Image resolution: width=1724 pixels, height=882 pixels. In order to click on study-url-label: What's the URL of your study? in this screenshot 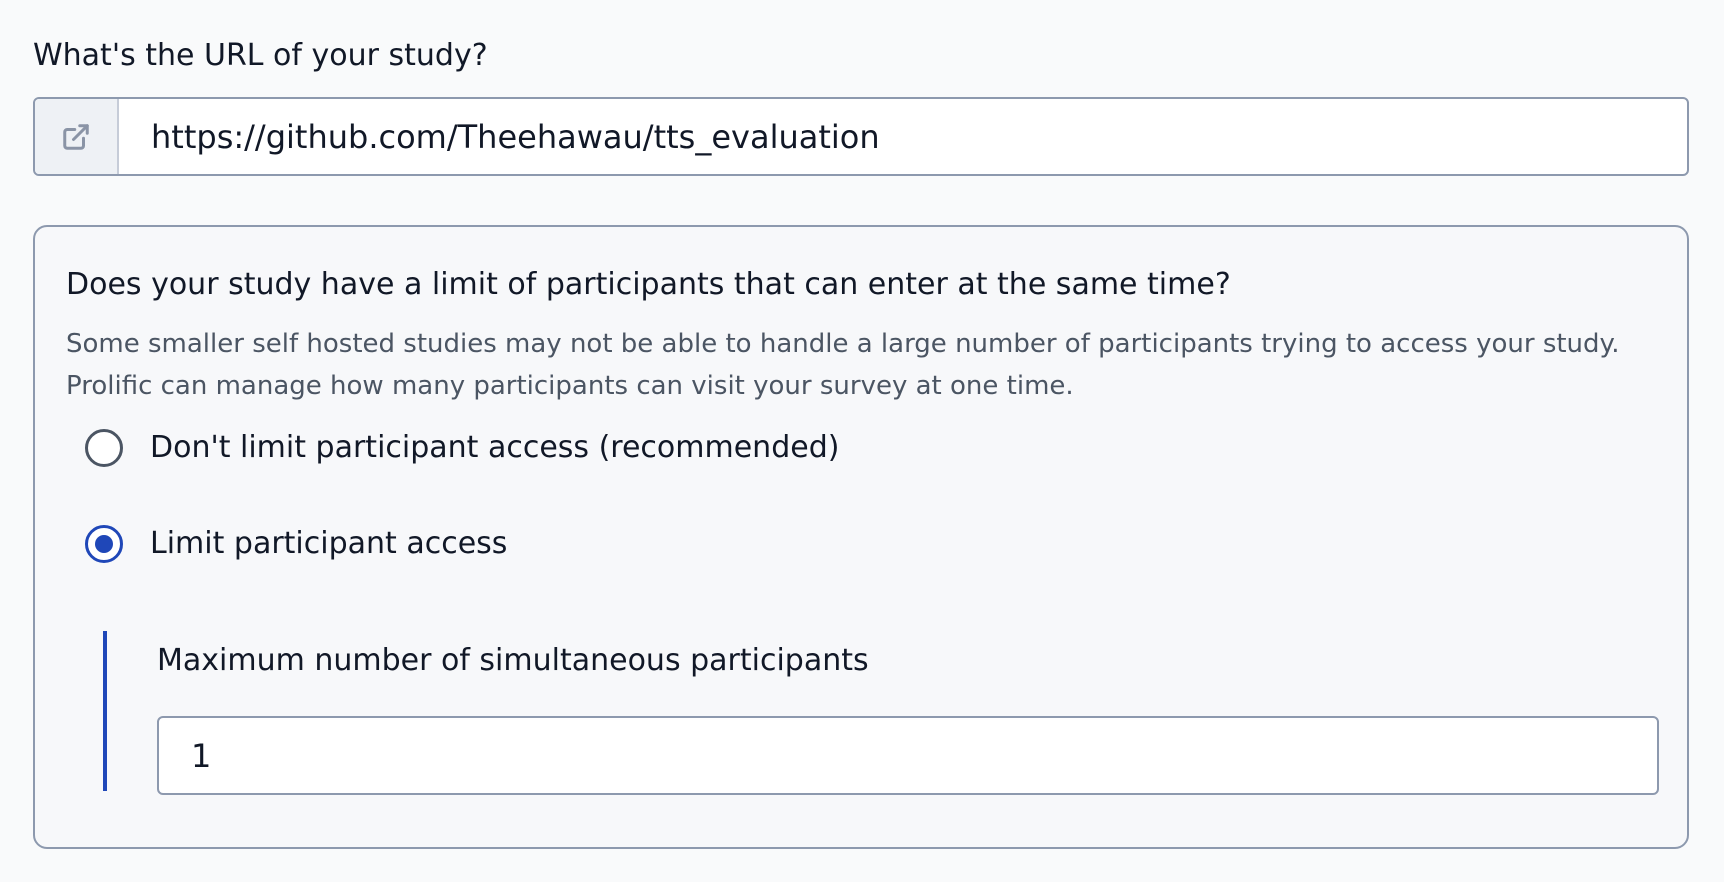, I will do `click(260, 55)`.